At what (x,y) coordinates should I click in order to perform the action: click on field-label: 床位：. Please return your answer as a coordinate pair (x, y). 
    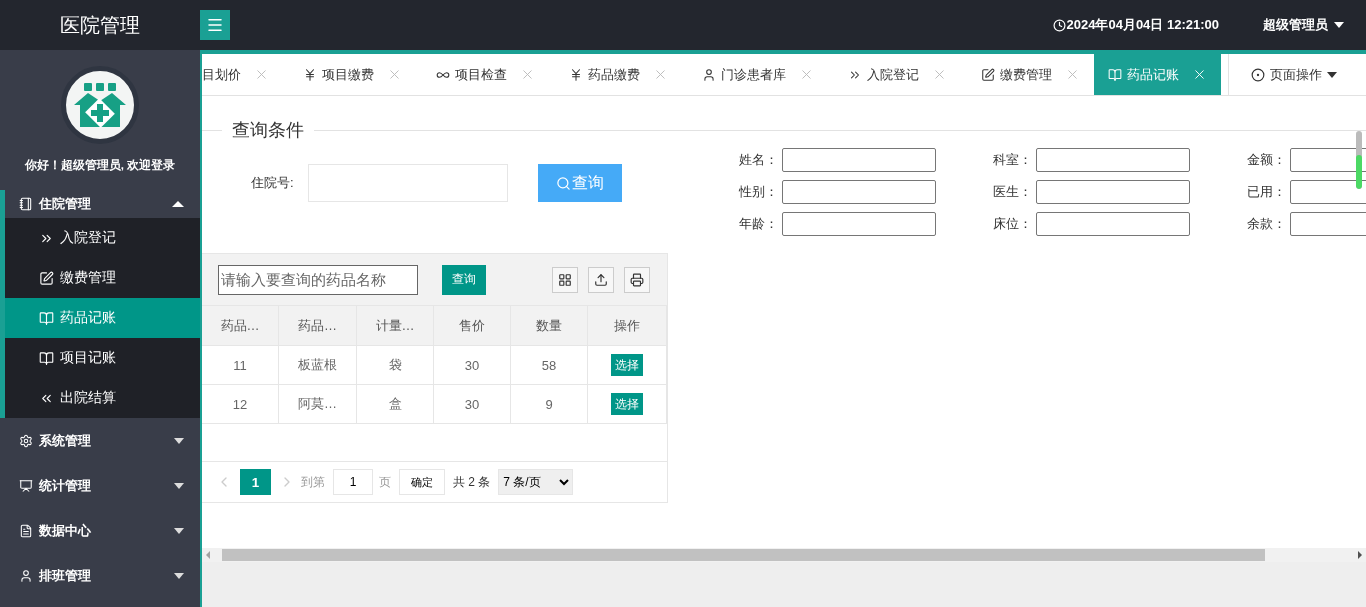
    Looking at the image, I should click on (1012, 224).